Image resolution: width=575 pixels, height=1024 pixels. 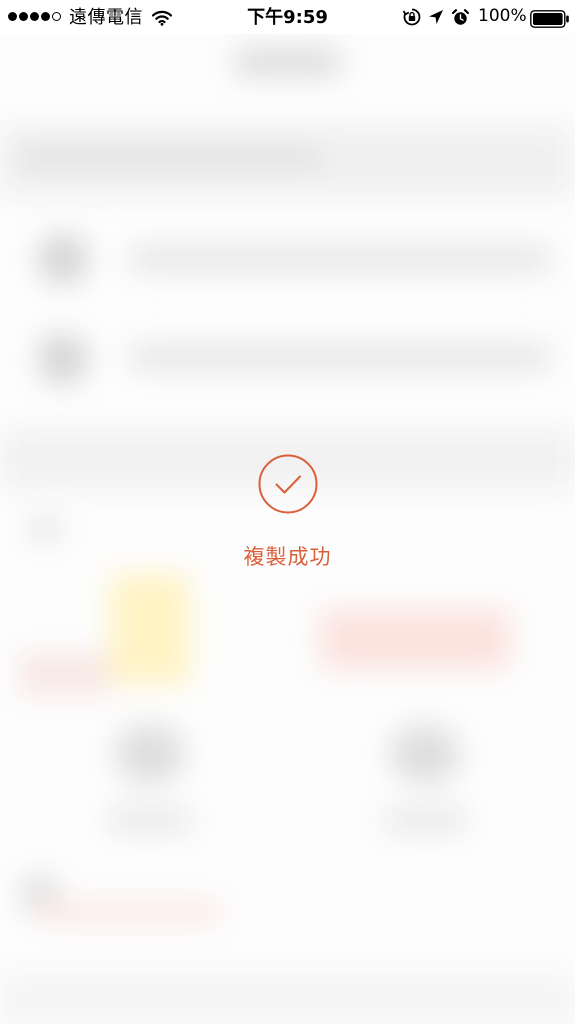 I want to click on alarm-clock-icon, so click(x=460, y=17).